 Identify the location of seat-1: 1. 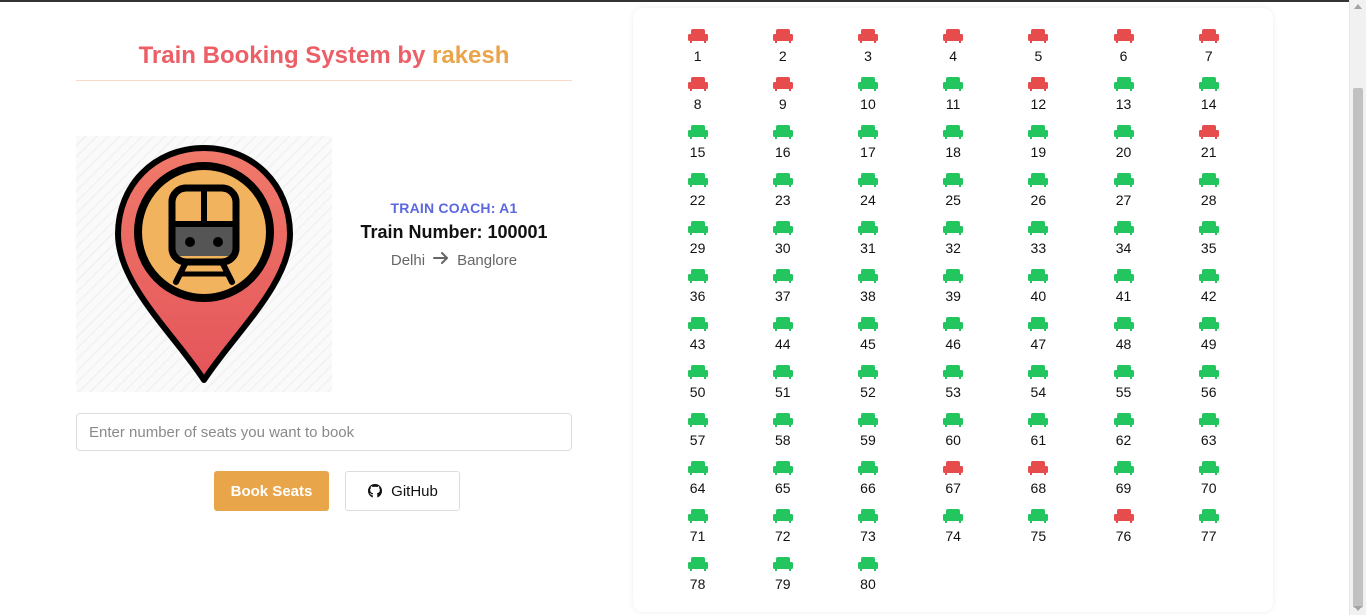
(697, 52).